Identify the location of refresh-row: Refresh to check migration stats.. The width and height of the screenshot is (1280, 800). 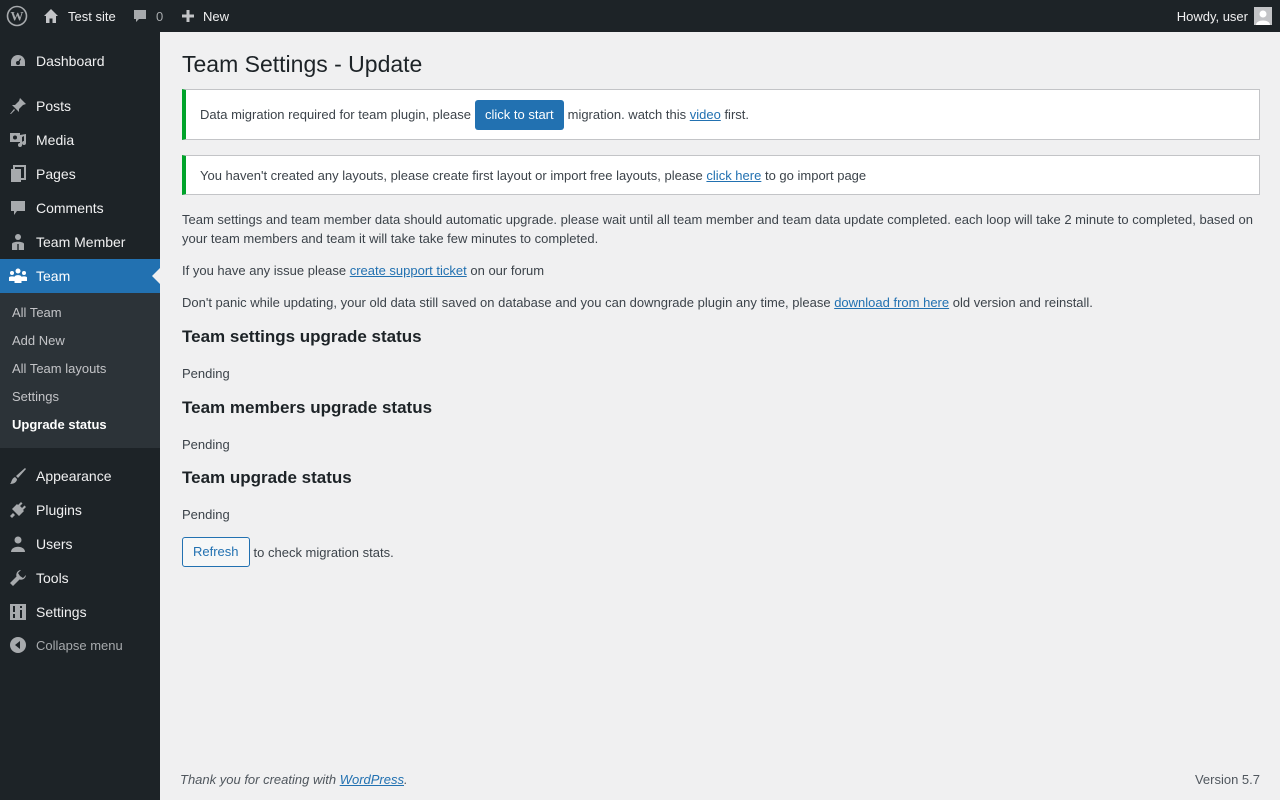
(288, 552).